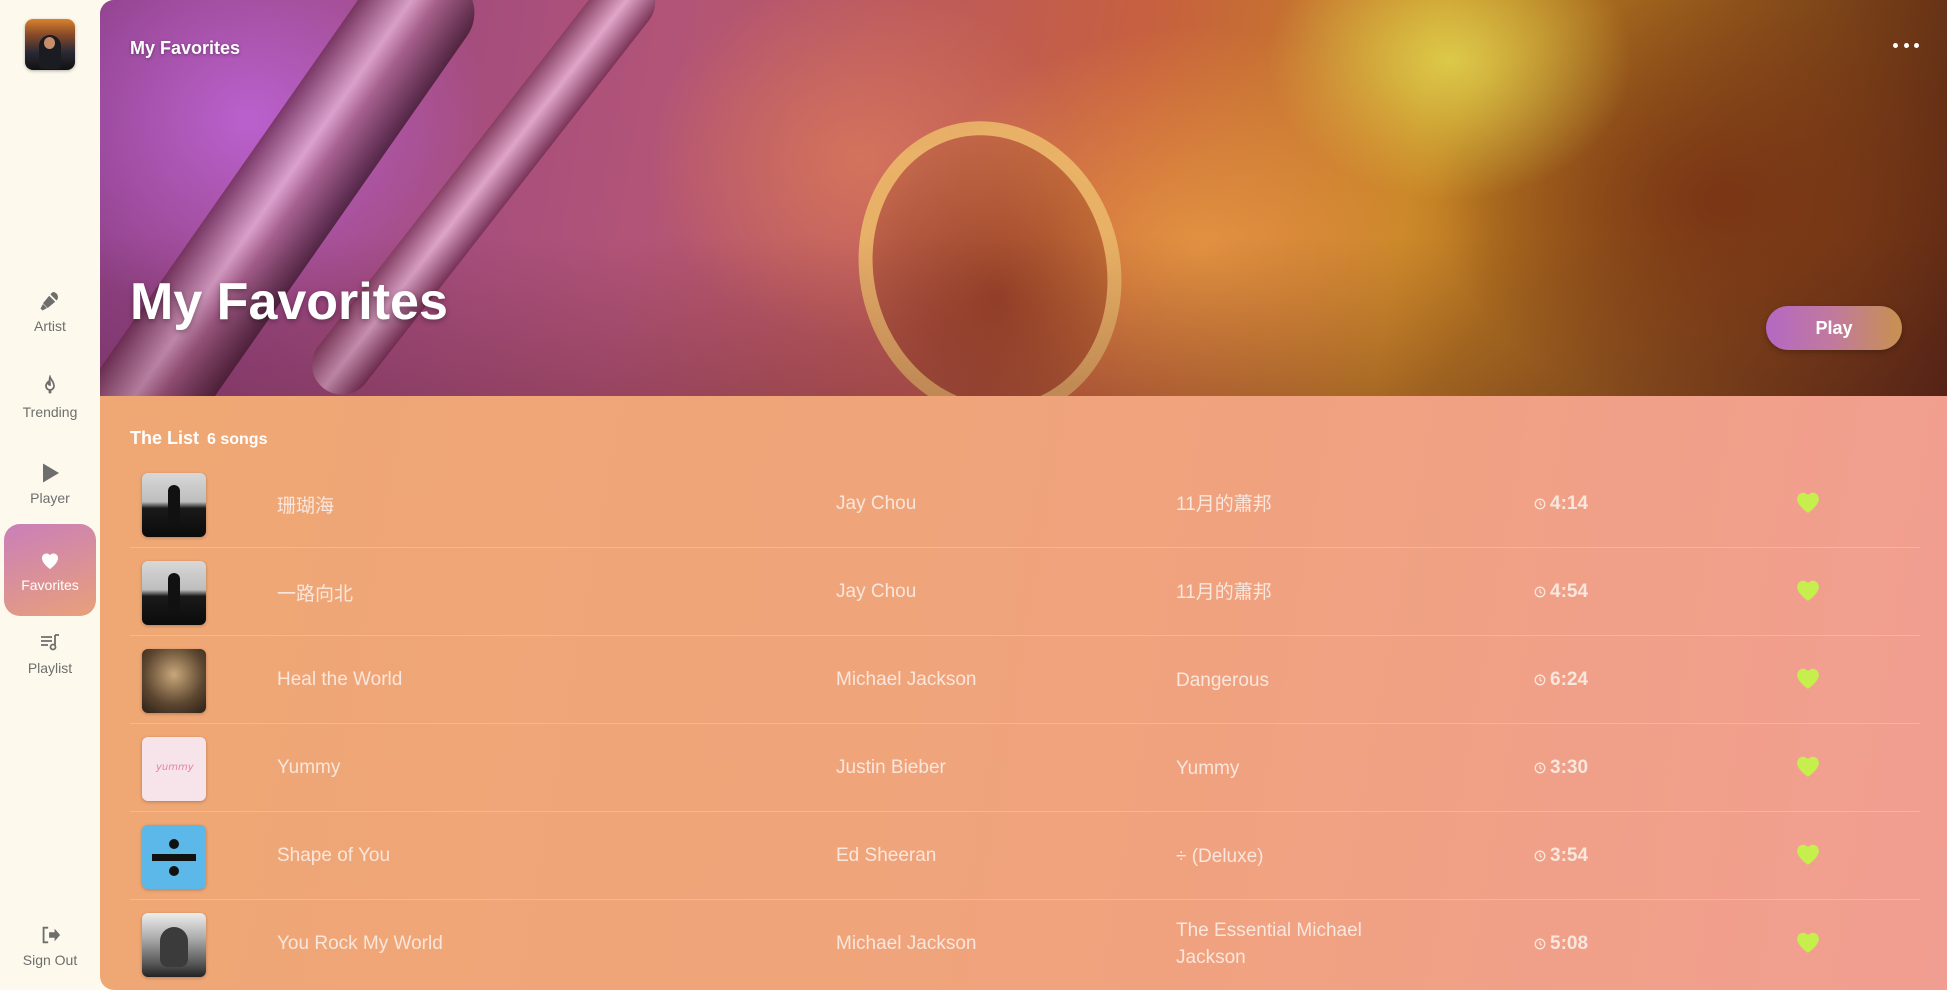 This screenshot has height=990, width=1947. What do you see at coordinates (1291, 768) in the screenshot?
I see `song-album: Yummy` at bounding box center [1291, 768].